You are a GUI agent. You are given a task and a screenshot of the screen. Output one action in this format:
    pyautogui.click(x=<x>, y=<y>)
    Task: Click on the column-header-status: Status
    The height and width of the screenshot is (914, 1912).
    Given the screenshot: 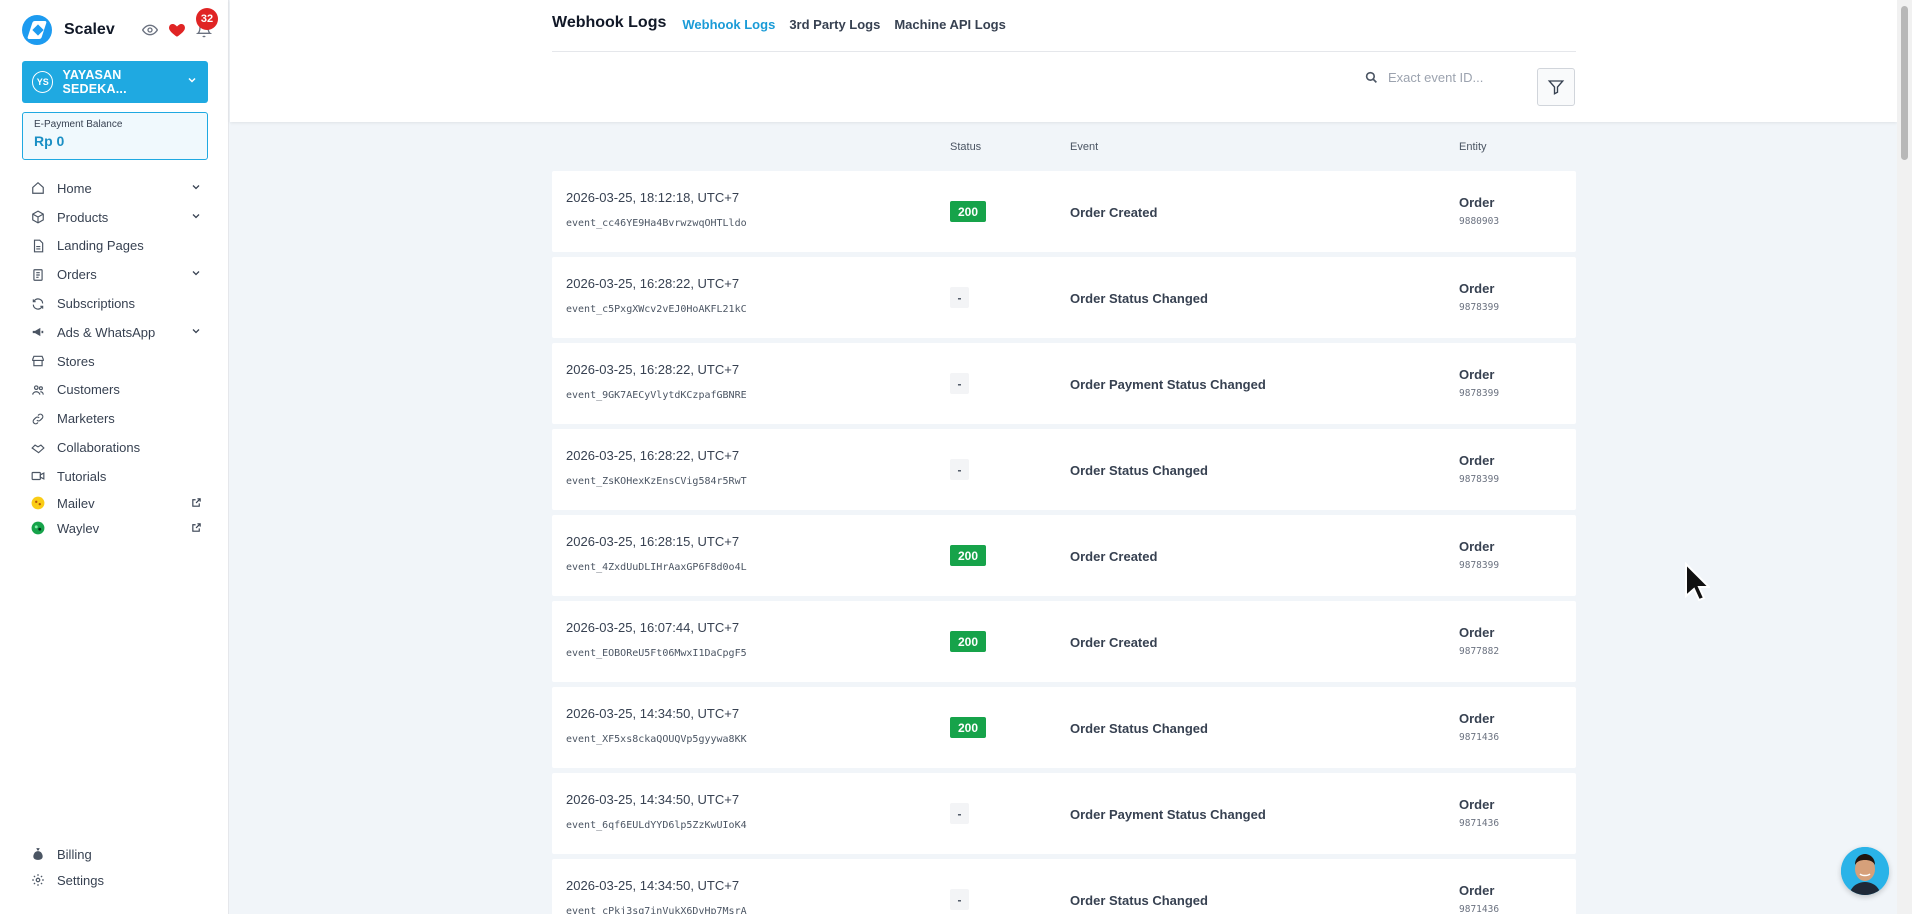 What is the action you would take?
    pyautogui.click(x=966, y=147)
    